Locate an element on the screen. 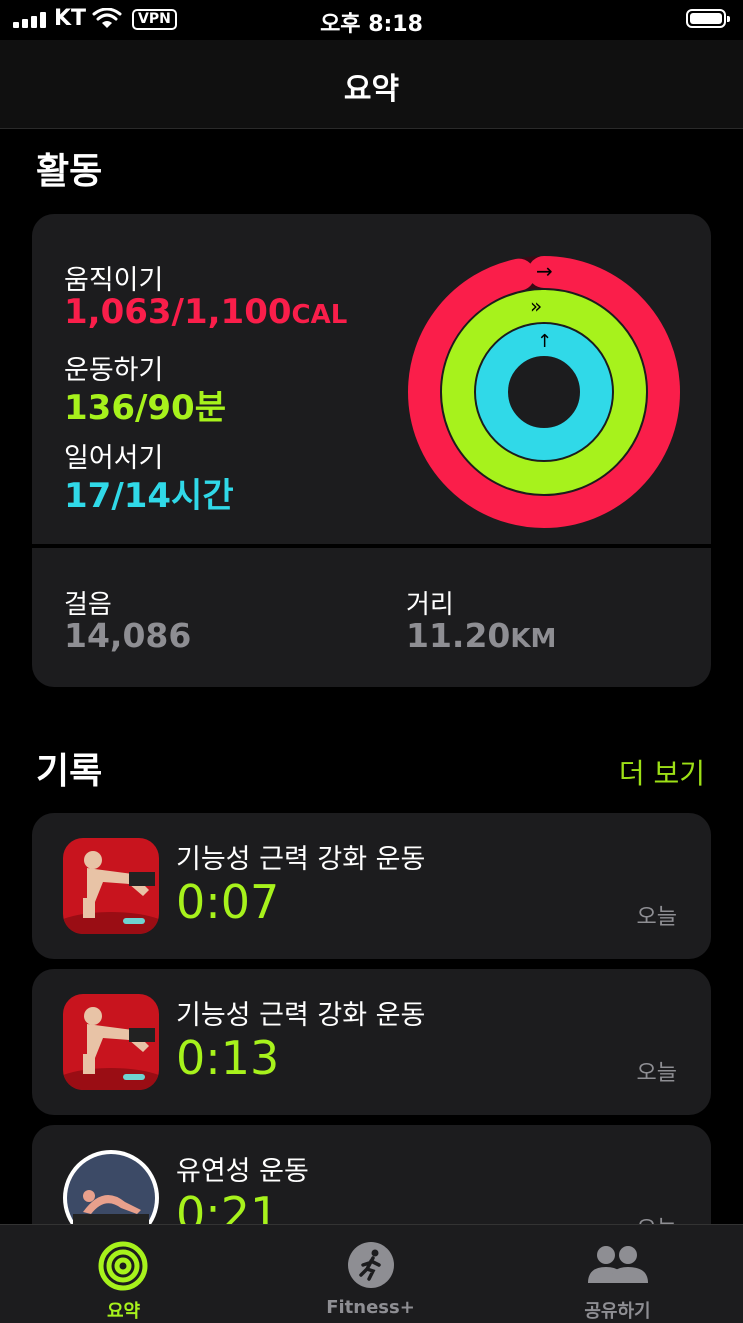  exercise-arrow-icon: » is located at coordinates (536, 306).